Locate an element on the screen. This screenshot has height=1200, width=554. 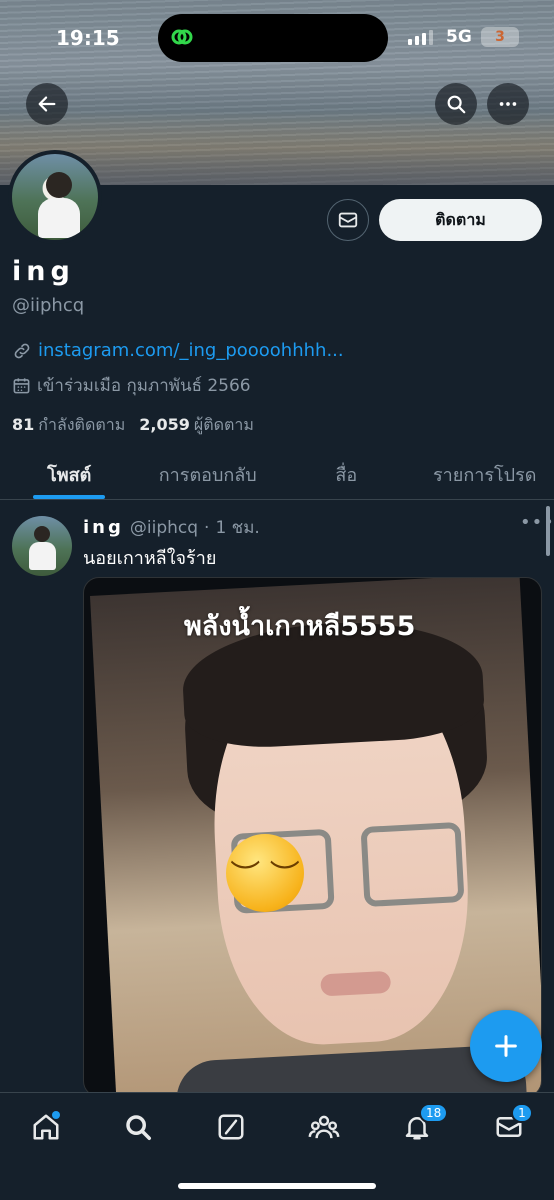
back-button is located at coordinates (47, 104).